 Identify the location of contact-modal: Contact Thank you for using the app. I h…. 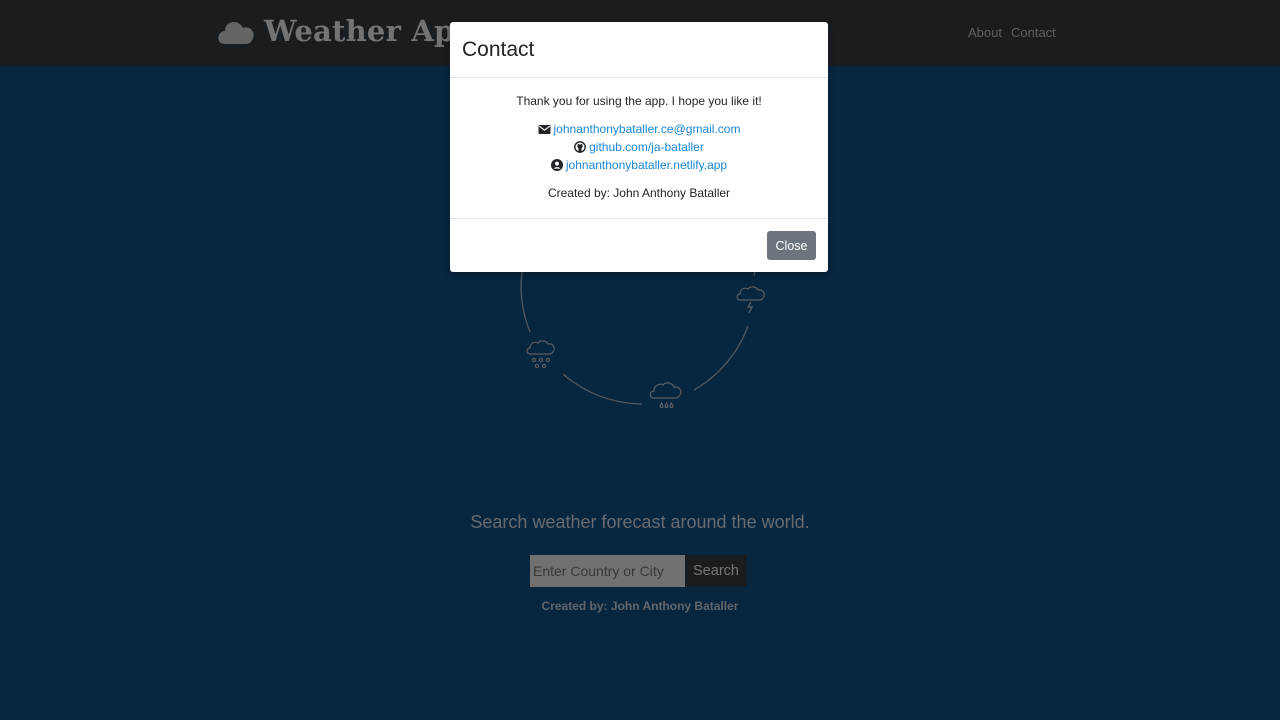
(639, 147).